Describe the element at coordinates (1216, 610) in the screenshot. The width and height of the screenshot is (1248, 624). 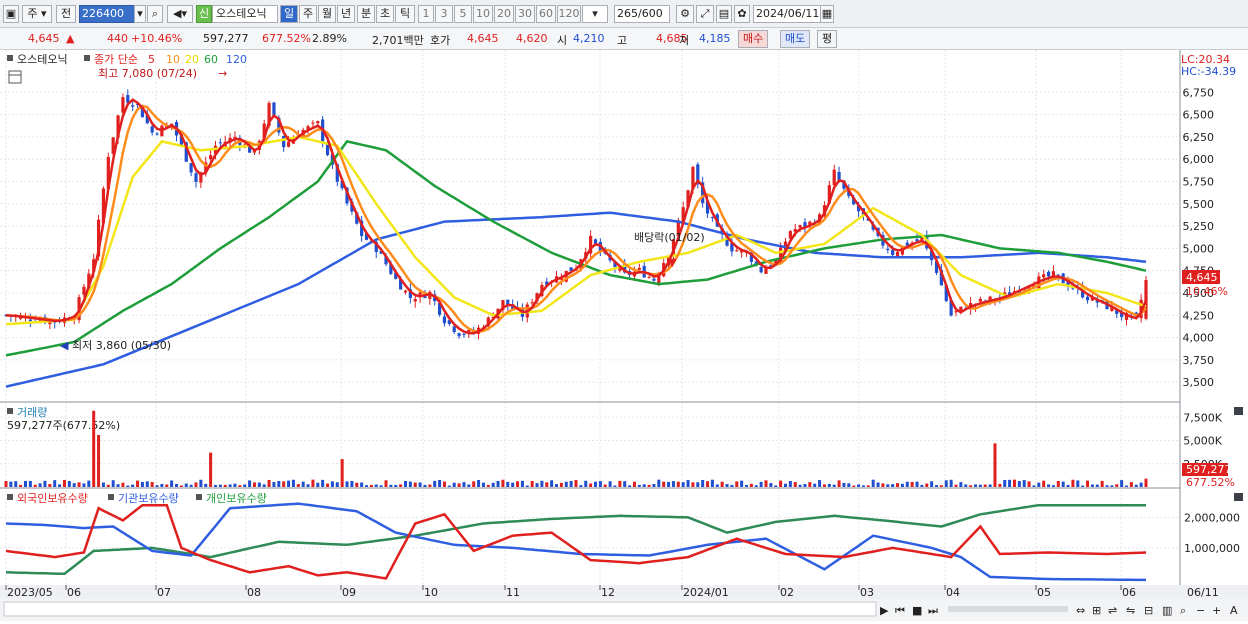
I see `zoom-in-icon: +` at that location.